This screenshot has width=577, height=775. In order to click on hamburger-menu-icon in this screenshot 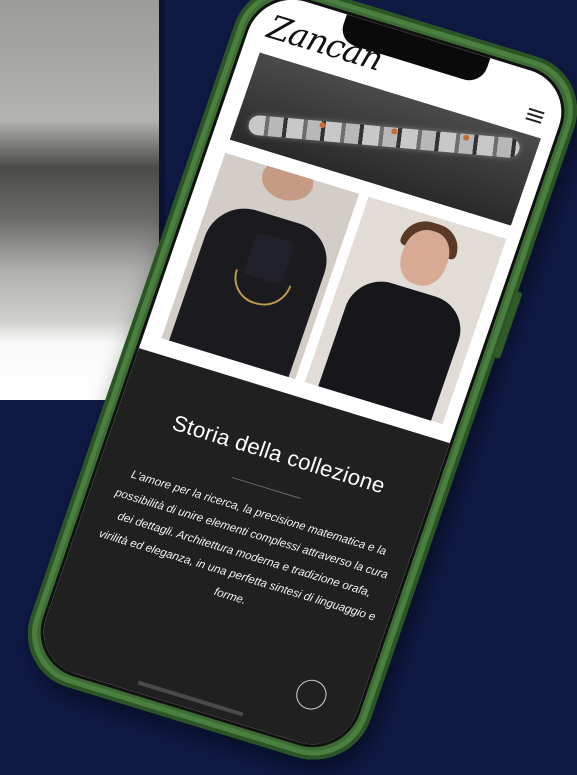, I will do `click(535, 115)`.